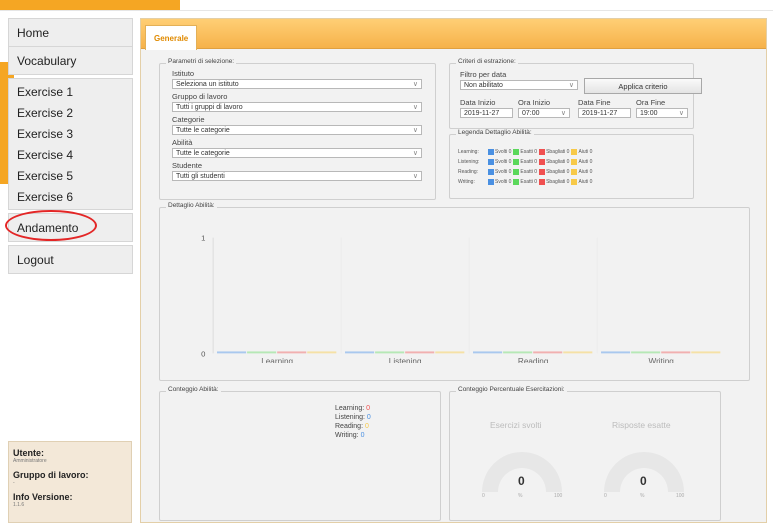 The width and height of the screenshot is (773, 523). What do you see at coordinates (19, 505) in the screenshot?
I see `version-value: 1.1.6` at bounding box center [19, 505].